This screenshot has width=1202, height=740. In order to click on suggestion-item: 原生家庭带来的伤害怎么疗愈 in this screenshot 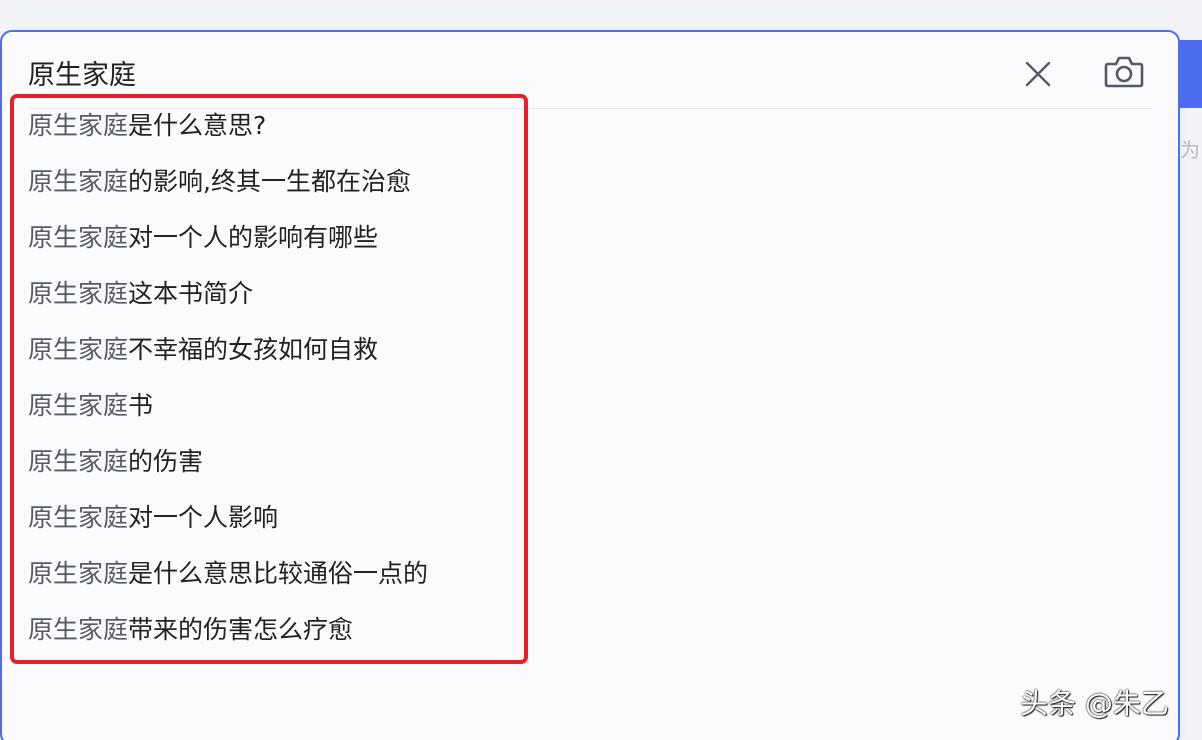, I will do `click(273, 630)`.